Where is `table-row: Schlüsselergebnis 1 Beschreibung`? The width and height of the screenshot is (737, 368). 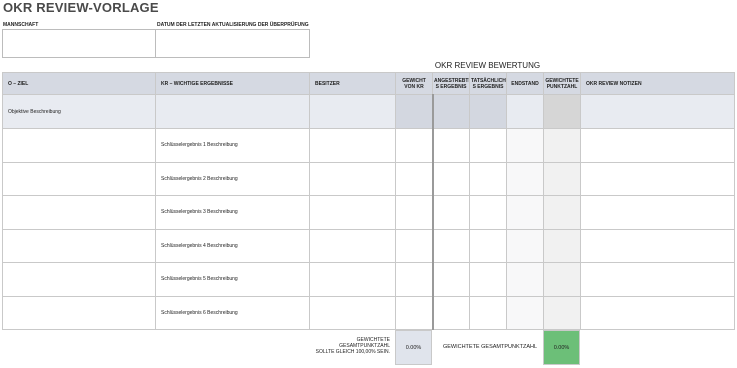
table-row: Schlüsselergebnis 1 Beschreibung is located at coordinates (368, 145).